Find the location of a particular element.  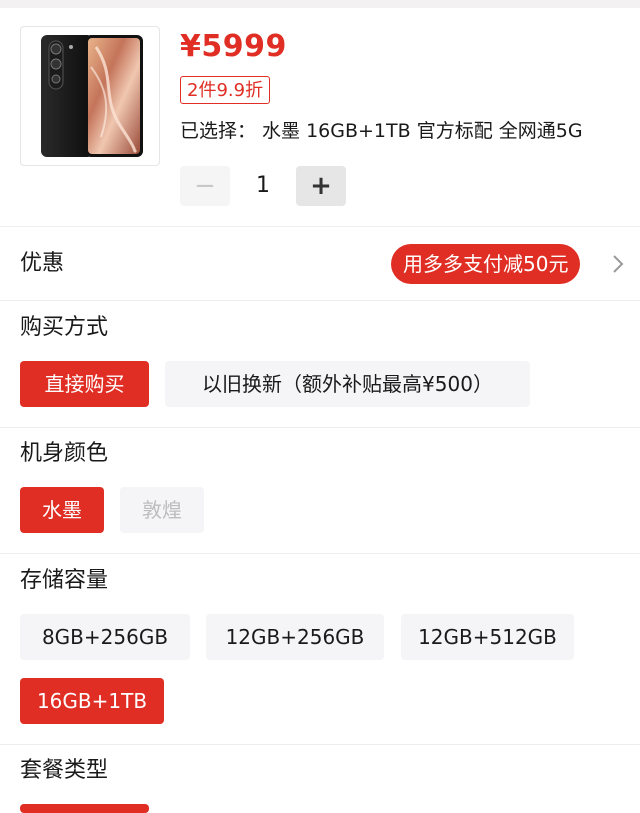

product-price: ¥5999 is located at coordinates (233, 46).